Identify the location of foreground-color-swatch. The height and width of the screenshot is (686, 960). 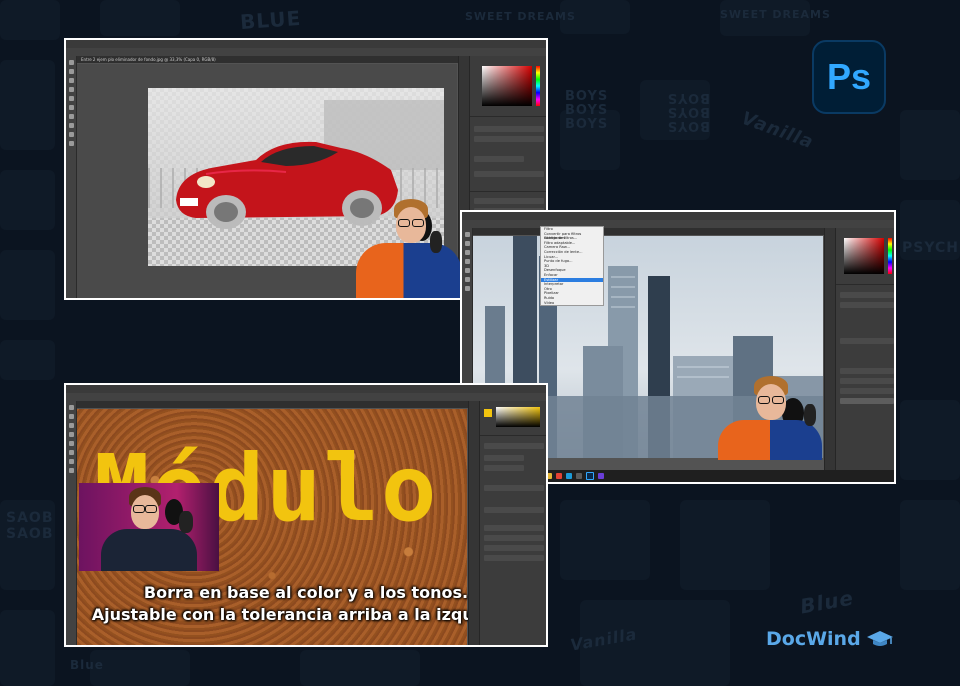
(488, 413).